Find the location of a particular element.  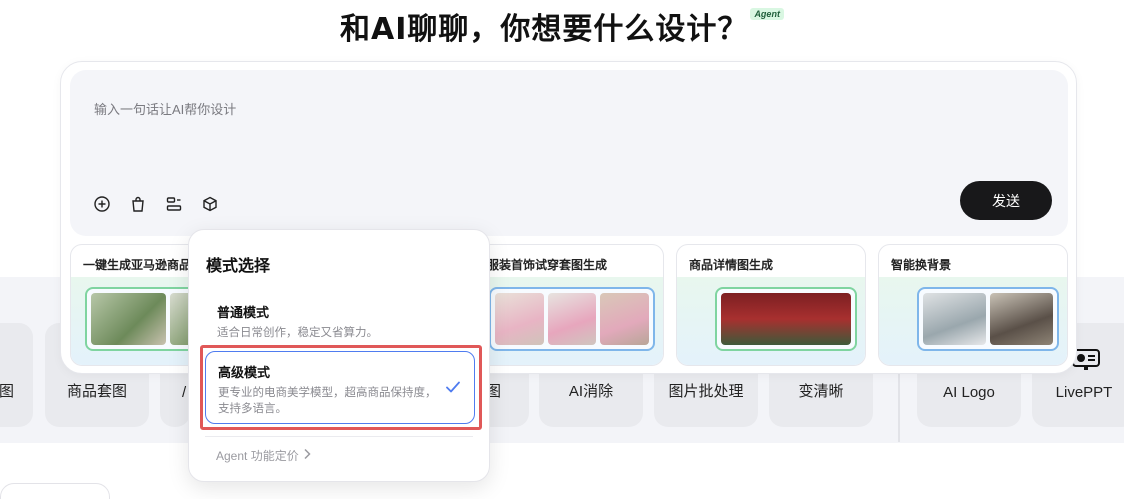

tool-tile-label: / is located at coordinates (184, 392).